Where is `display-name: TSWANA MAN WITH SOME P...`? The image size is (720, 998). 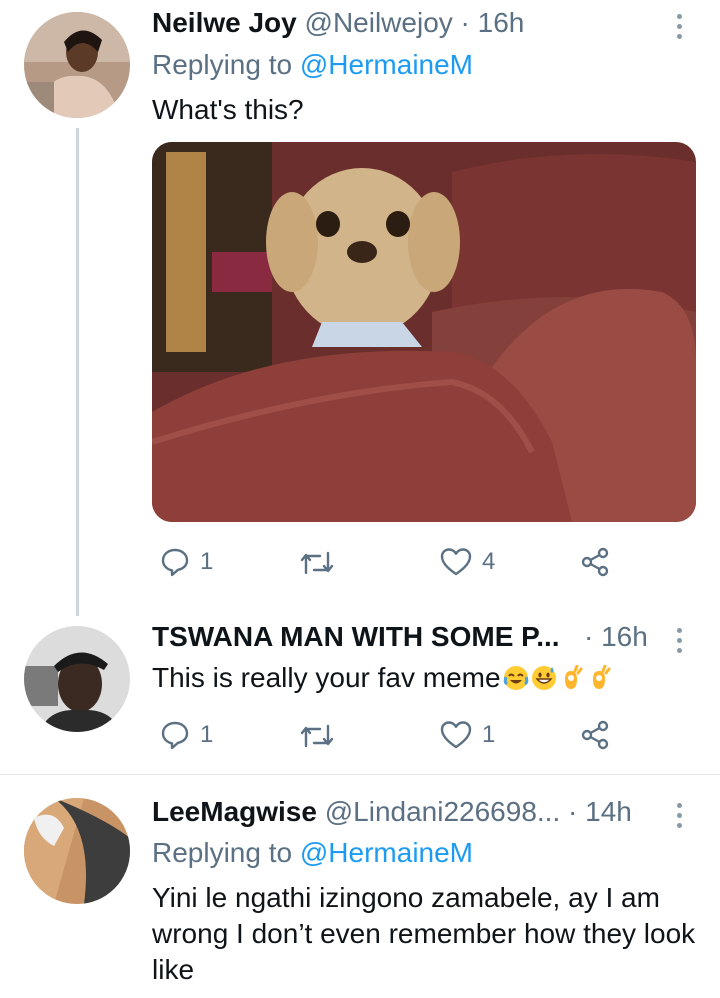
display-name: TSWANA MAN WITH SOME P... is located at coordinates (356, 636).